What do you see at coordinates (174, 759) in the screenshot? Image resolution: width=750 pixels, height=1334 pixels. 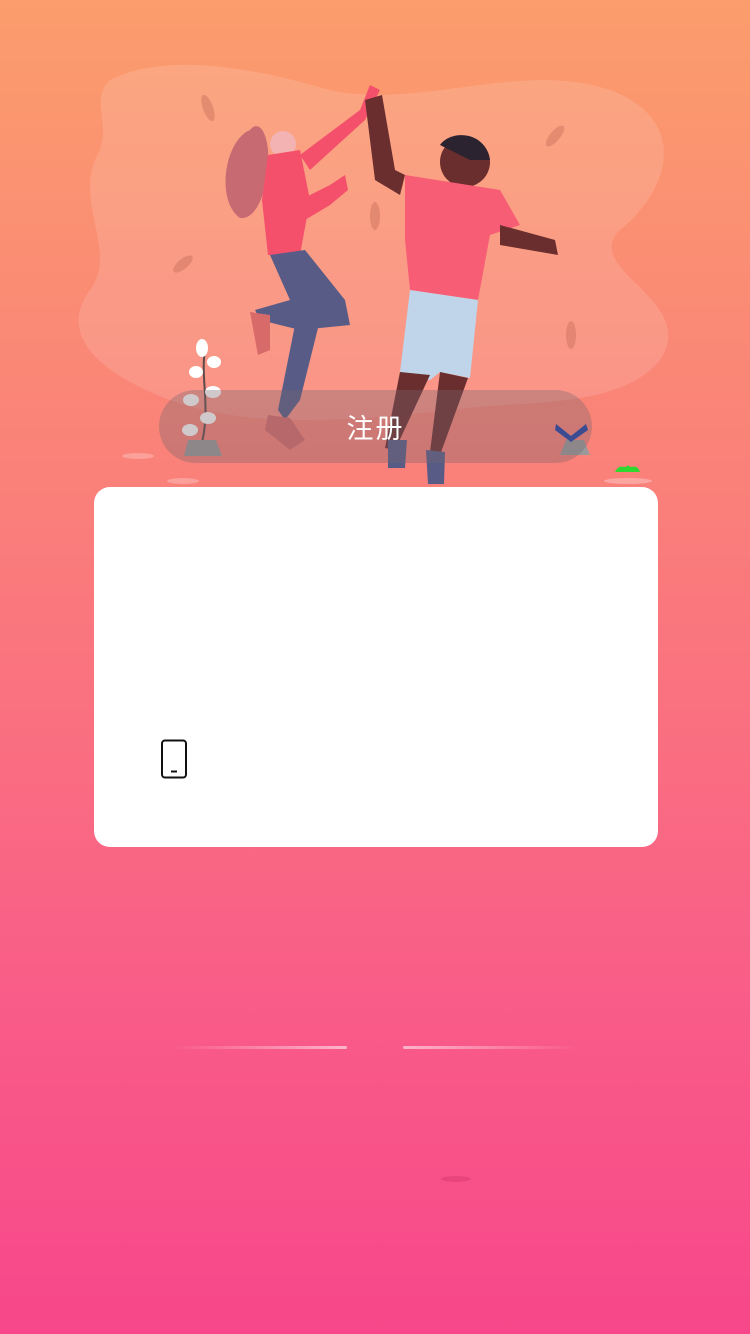 I see `smartphone-icon` at bounding box center [174, 759].